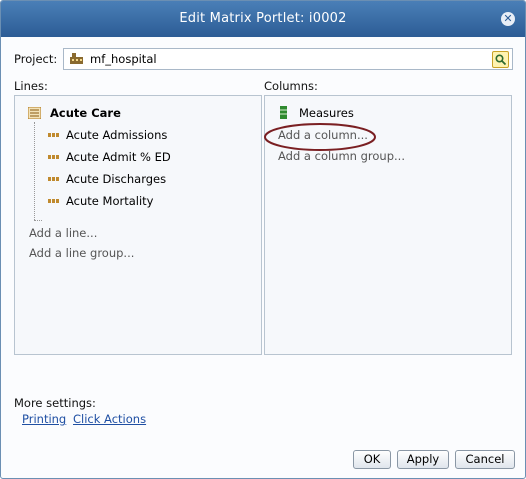 This screenshot has width=526, height=479. What do you see at coordinates (116, 179) in the screenshot?
I see `line-item: Acute Discharges` at bounding box center [116, 179].